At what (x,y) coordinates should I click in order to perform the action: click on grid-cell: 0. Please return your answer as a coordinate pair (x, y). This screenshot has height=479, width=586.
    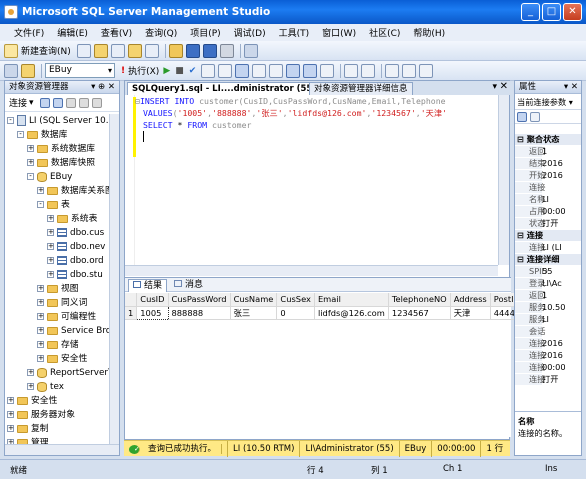
    Looking at the image, I should click on (295, 313).